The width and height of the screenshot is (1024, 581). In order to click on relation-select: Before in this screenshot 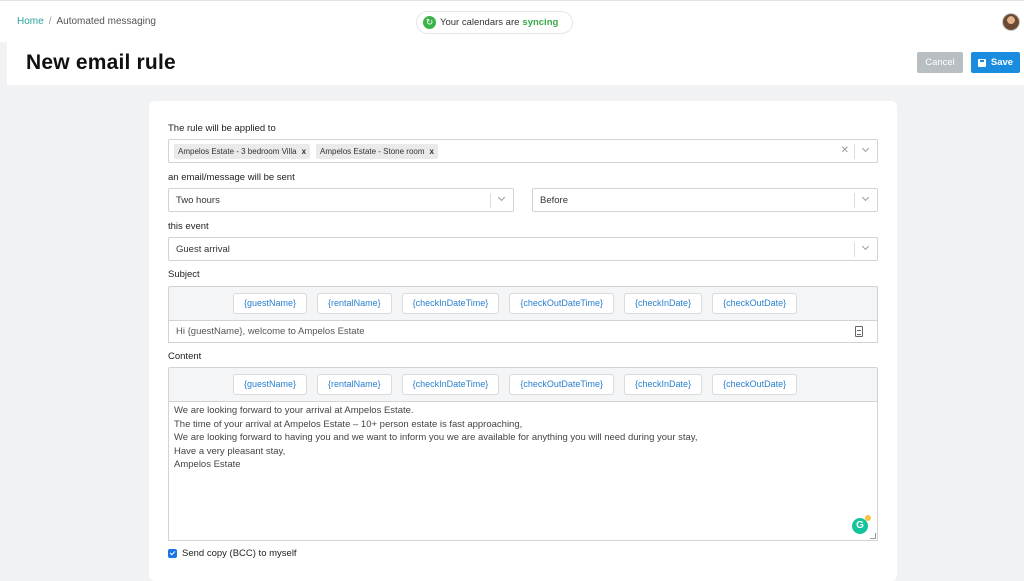, I will do `click(705, 200)`.